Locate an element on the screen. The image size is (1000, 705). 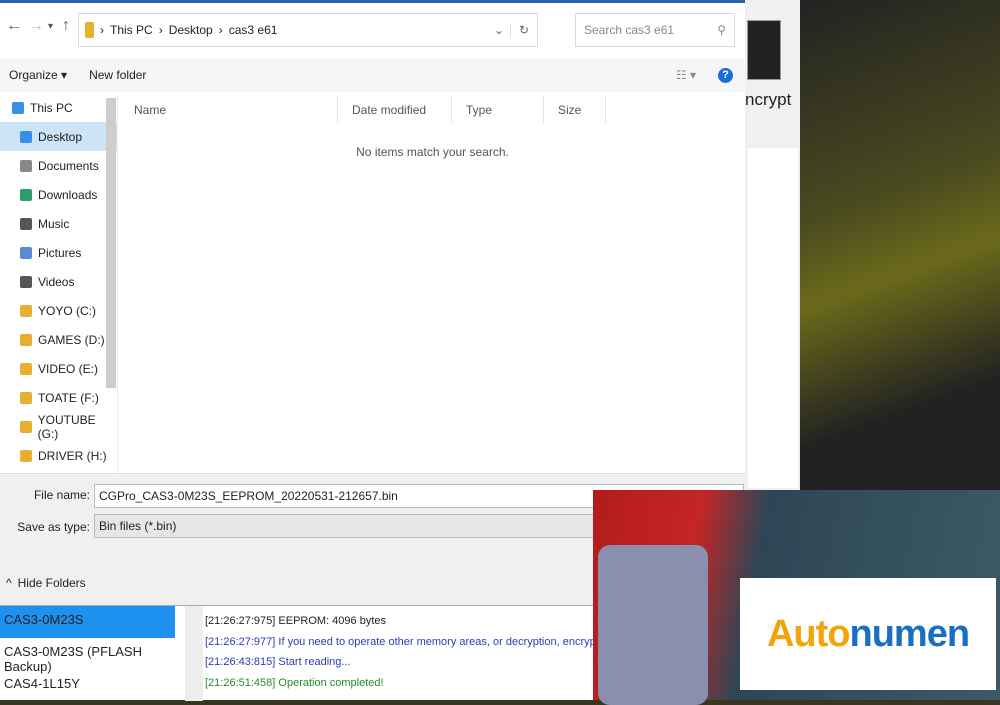
column-name: Name is located at coordinates (229, 109).